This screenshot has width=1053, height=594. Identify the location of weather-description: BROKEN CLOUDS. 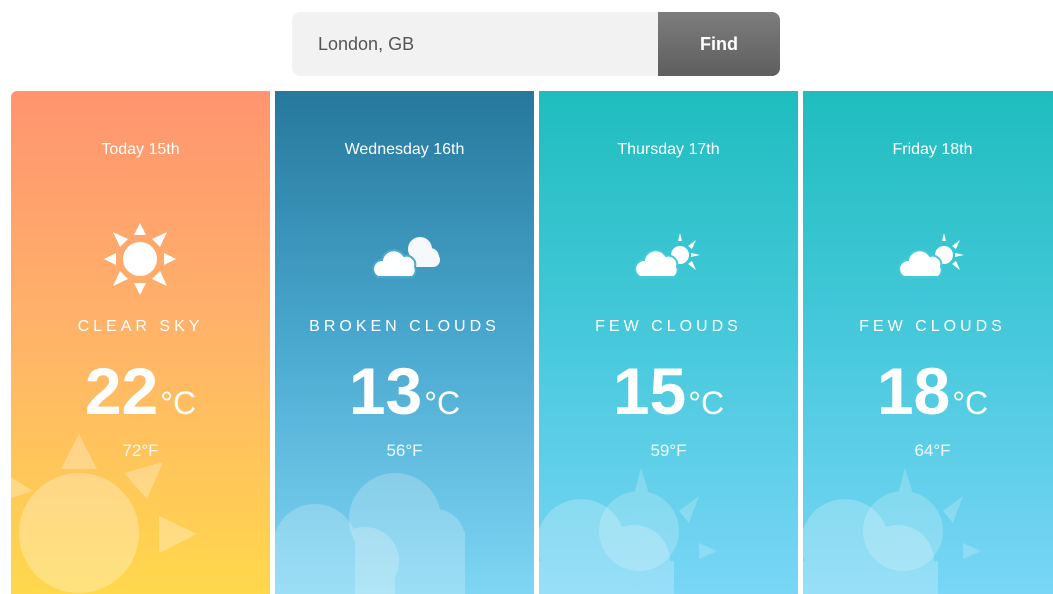
(404, 326).